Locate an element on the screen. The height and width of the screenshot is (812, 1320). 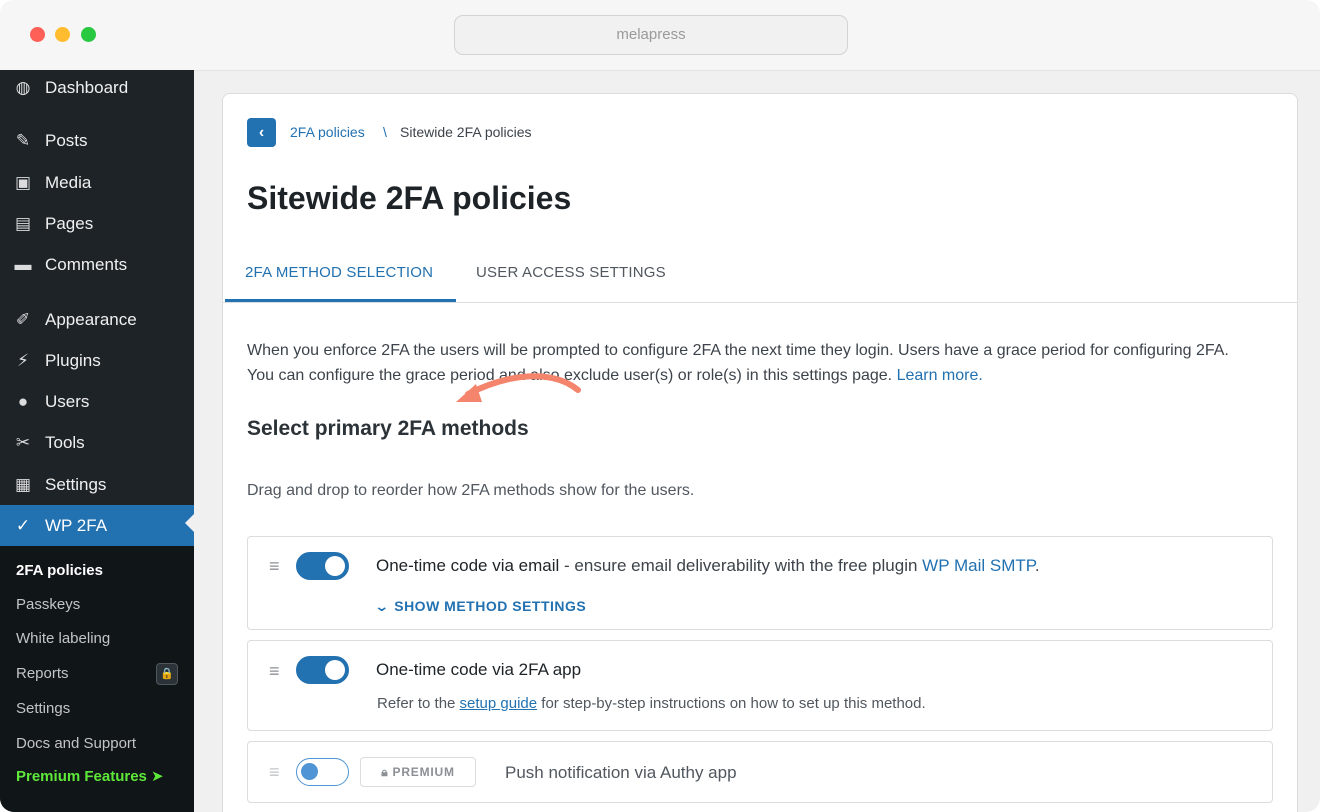
minimize-window-button is located at coordinates (62, 34).